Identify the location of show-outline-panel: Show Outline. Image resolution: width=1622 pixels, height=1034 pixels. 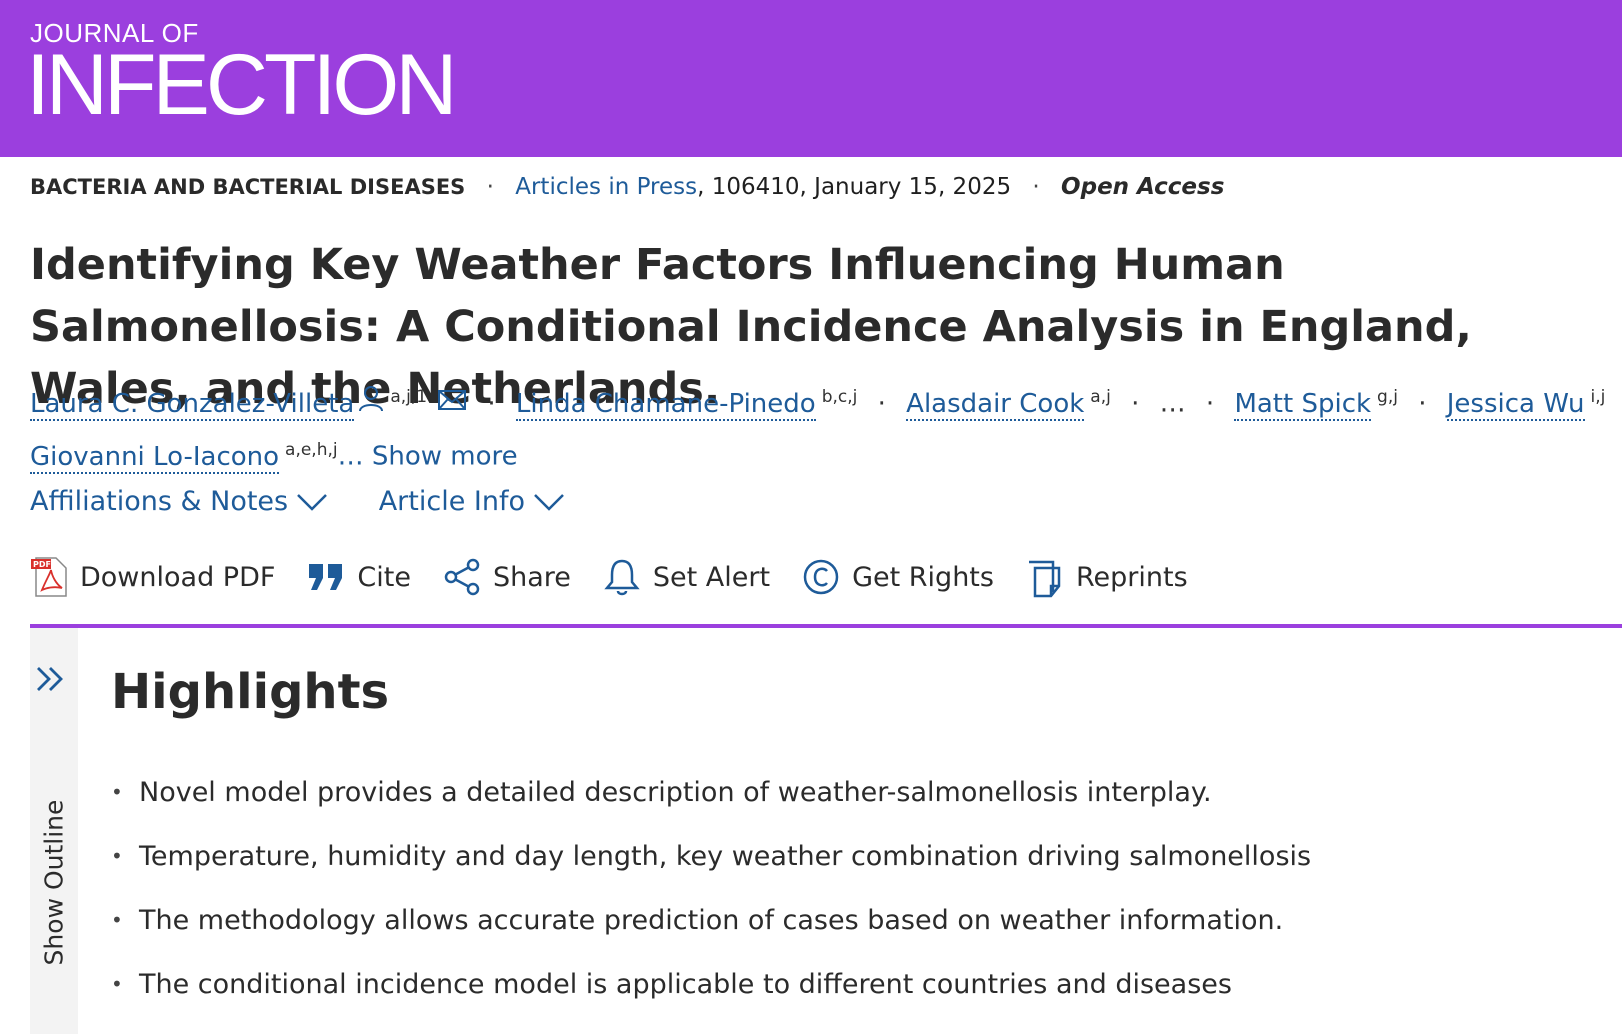
(54, 831).